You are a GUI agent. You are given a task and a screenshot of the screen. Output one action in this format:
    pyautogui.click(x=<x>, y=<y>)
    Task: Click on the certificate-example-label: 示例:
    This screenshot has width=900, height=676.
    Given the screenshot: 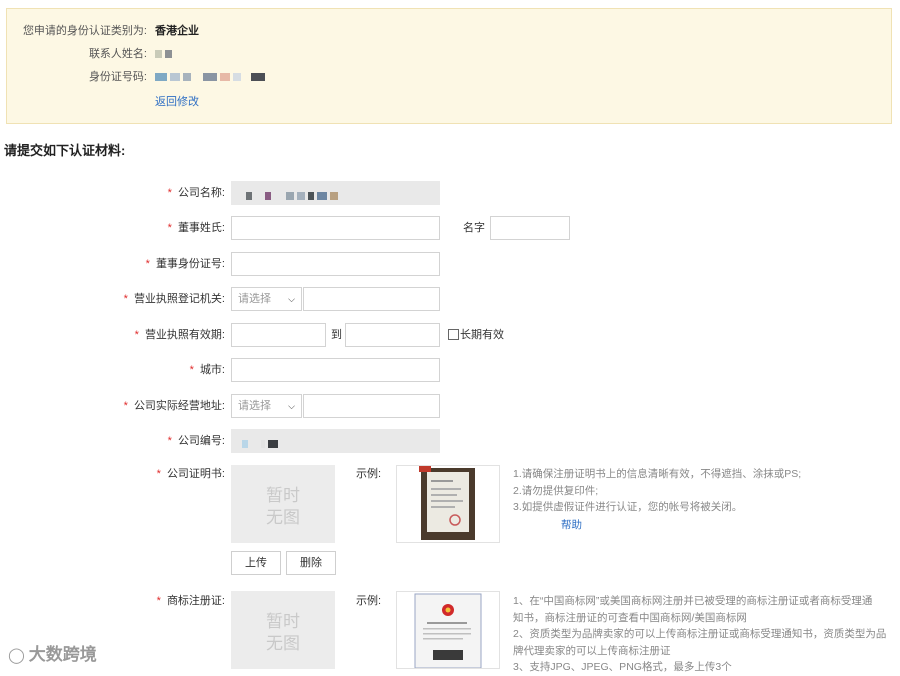 What is the action you would take?
    pyautogui.click(x=369, y=474)
    